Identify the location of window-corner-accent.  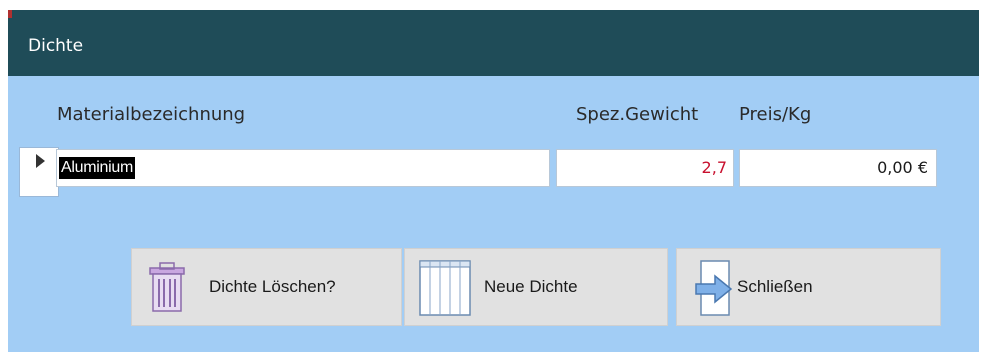
(10, 14).